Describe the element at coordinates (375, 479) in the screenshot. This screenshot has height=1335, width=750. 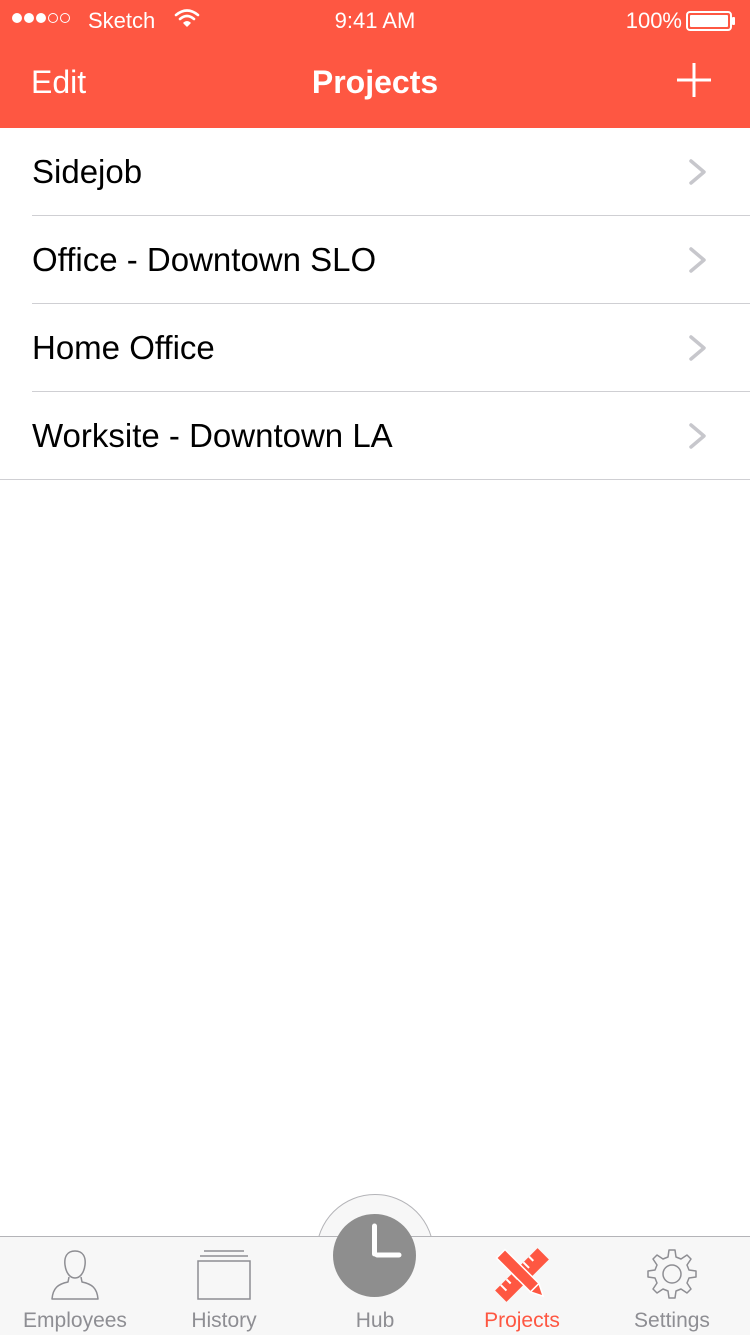
I see `row-divider` at that location.